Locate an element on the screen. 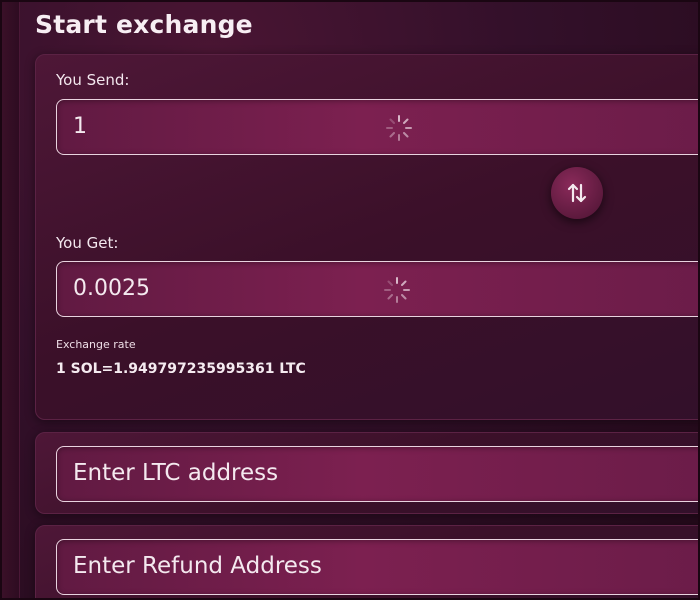 This screenshot has width=700, height=600. refund-address-placeholder: Enter Refund Address is located at coordinates (197, 566).